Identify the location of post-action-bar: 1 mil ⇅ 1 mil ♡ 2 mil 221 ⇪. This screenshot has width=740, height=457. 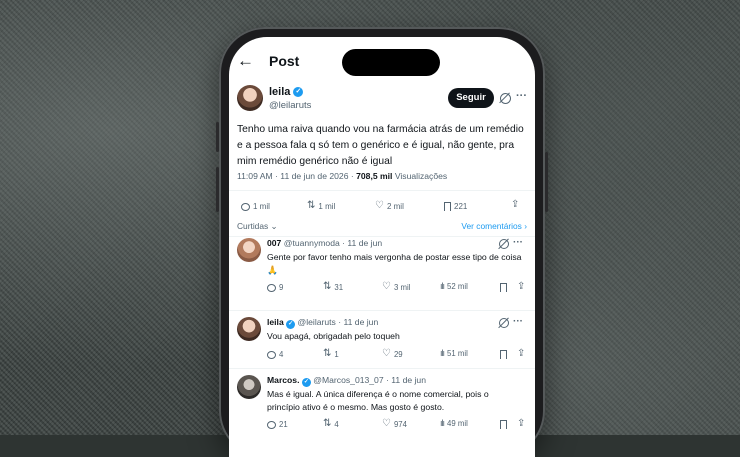
(382, 208).